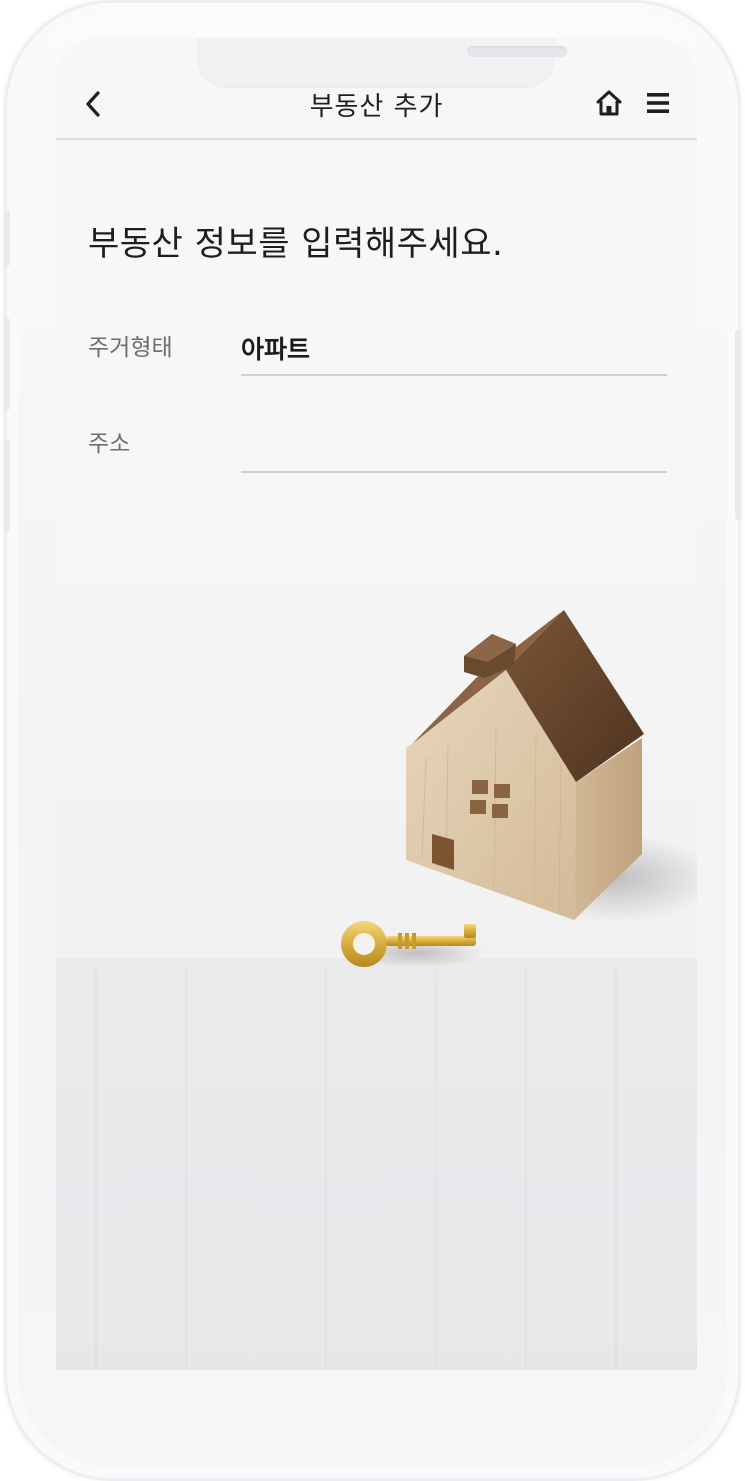 The height and width of the screenshot is (1481, 745). I want to click on housing-type-field: 아파트, so click(454, 351).